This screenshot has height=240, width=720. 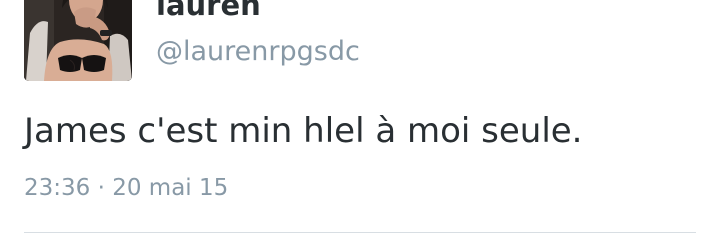 What do you see at coordinates (258, 51) in the screenshot?
I see `user-handle: @laurenrpgsdc` at bounding box center [258, 51].